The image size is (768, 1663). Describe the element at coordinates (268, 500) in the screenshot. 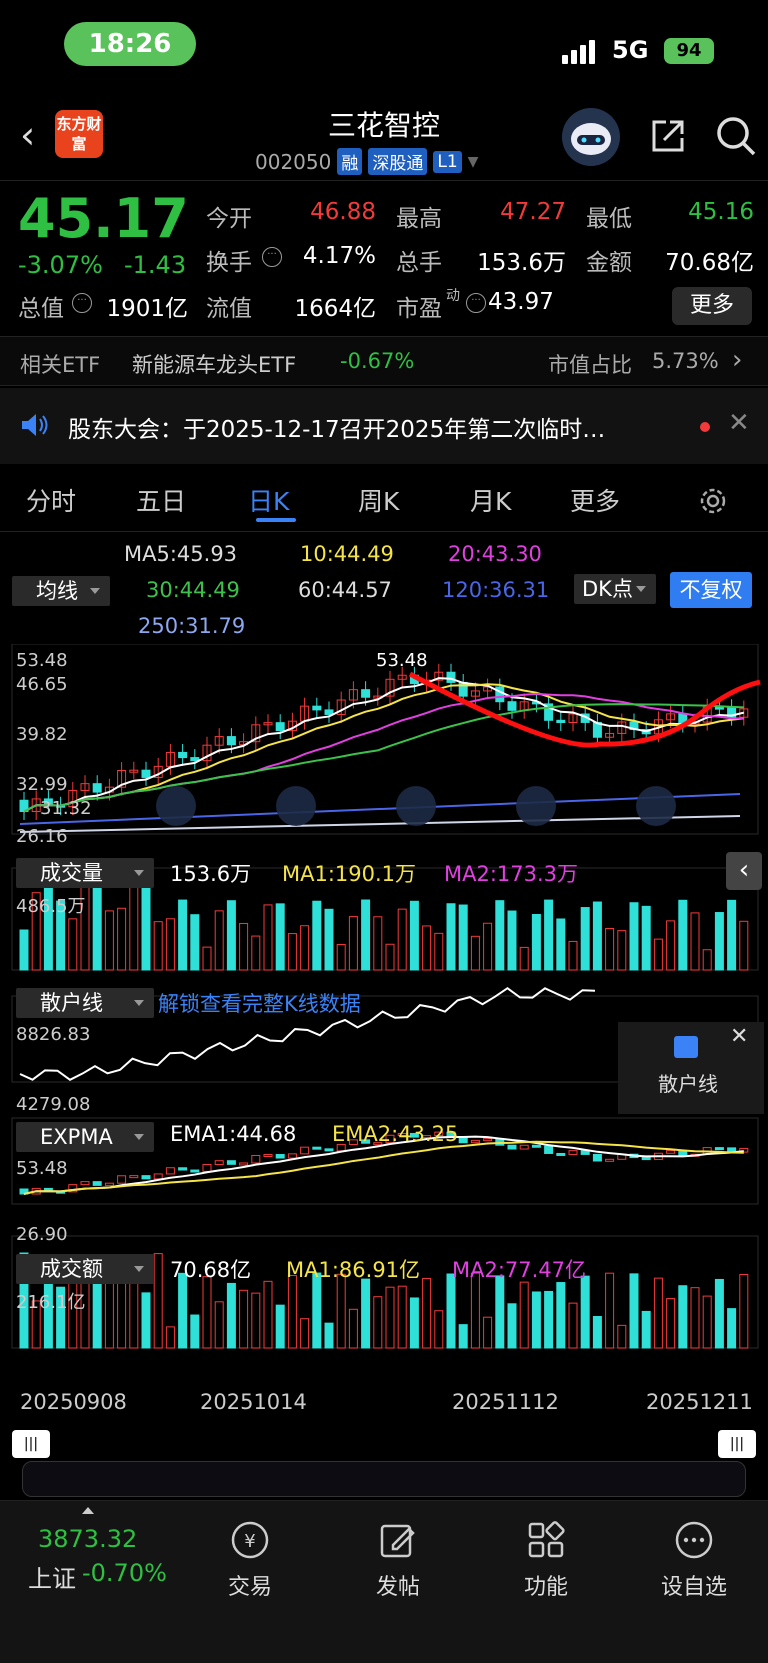

I see `tab-daily-k: 日K` at that location.